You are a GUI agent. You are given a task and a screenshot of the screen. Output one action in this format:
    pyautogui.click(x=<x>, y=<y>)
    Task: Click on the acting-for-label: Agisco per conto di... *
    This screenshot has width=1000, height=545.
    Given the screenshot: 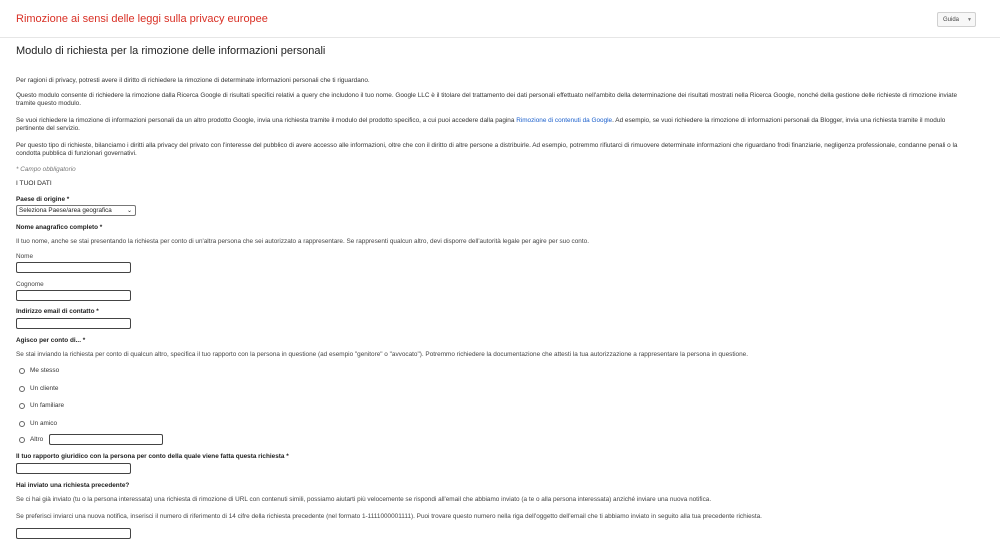 What is the action you would take?
    pyautogui.click(x=51, y=340)
    